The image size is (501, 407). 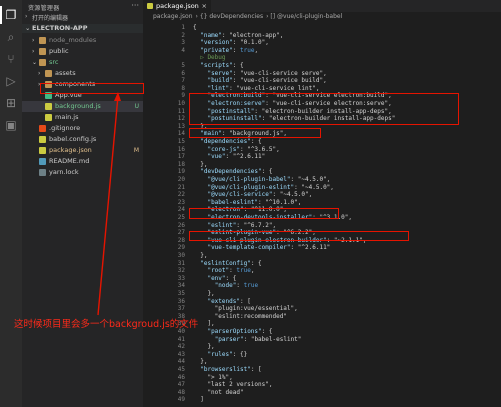 What do you see at coordinates (92, 88) in the screenshot?
I see `background-js-highlight-box` at bounding box center [92, 88].